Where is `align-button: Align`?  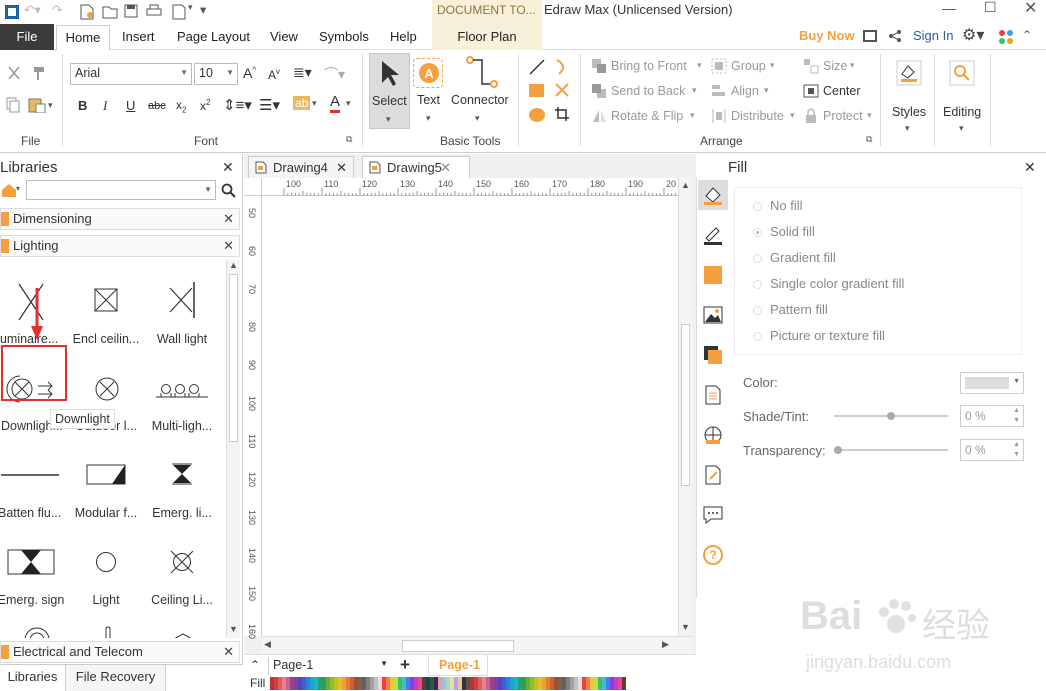 align-button: Align is located at coordinates (745, 91).